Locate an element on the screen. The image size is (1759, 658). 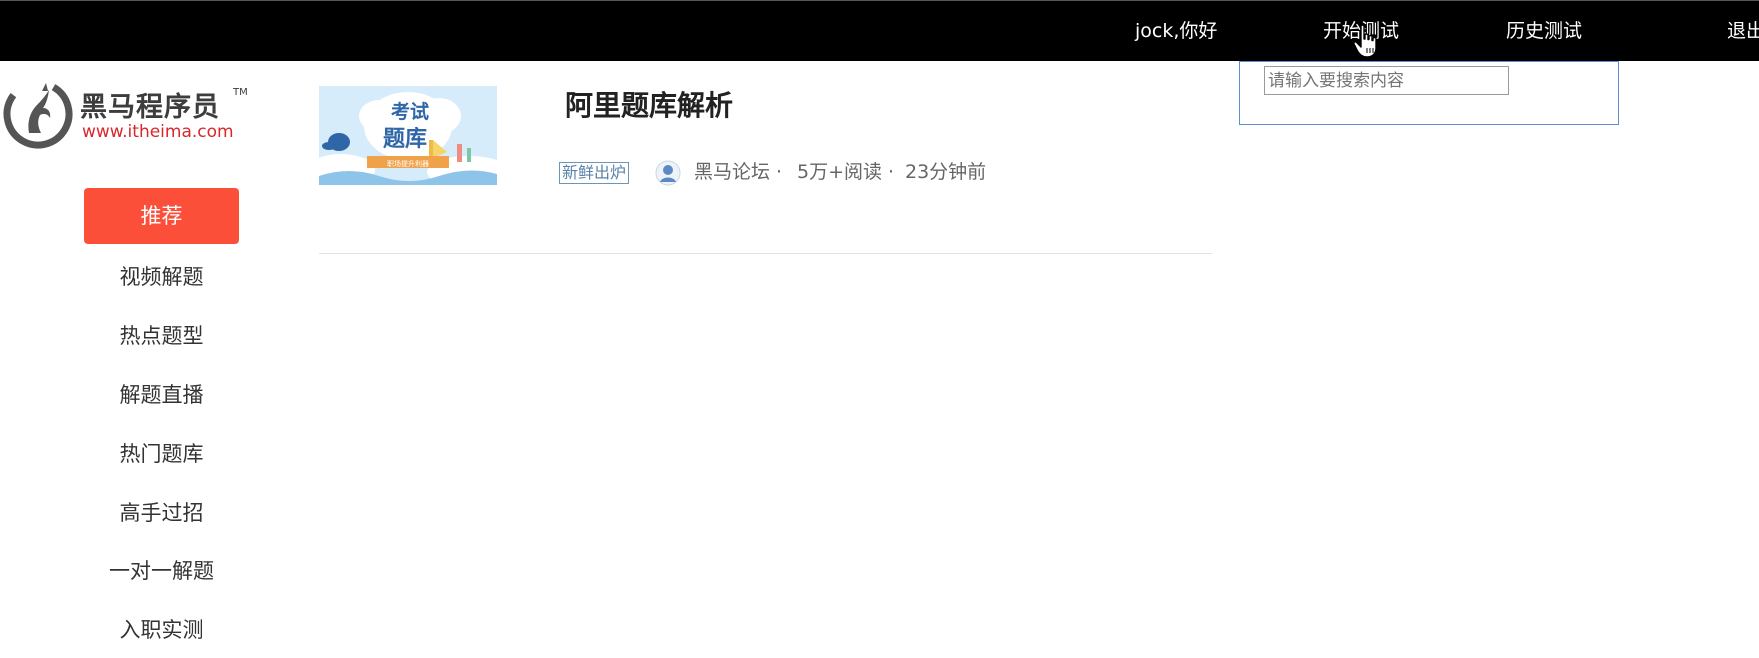
logo-trademark: TM is located at coordinates (240, 92).